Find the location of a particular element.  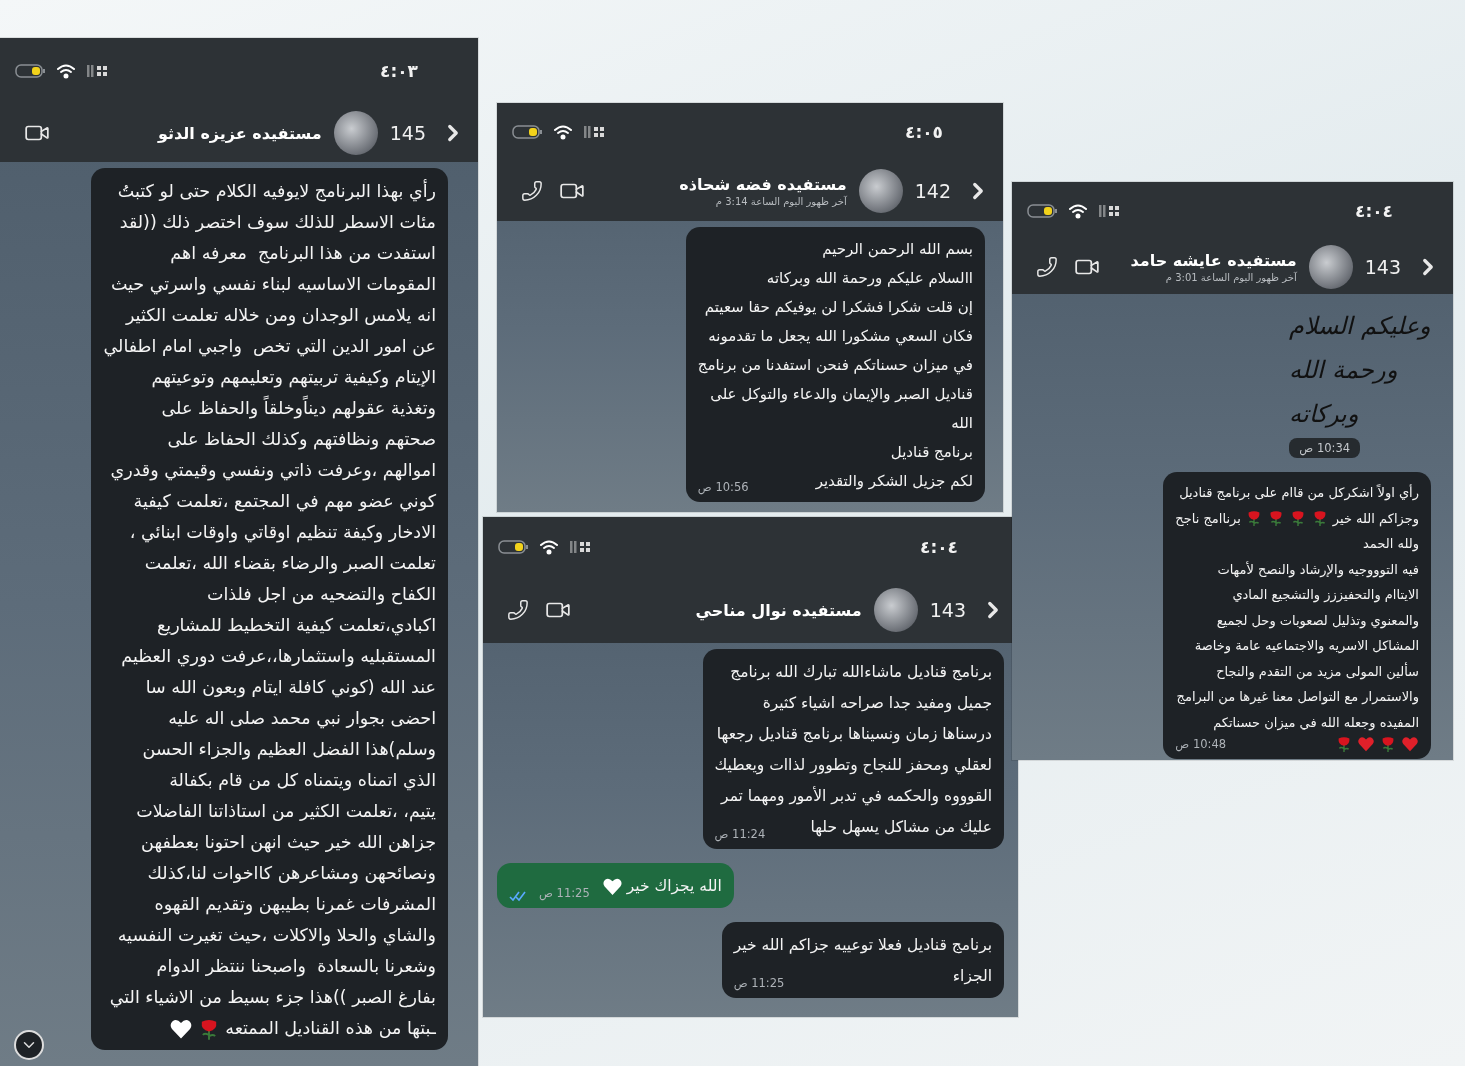

message-text-line: الإيتام وكيفية تربيتهم وتعليمهم وتوعيتهم is located at coordinates (293, 378).